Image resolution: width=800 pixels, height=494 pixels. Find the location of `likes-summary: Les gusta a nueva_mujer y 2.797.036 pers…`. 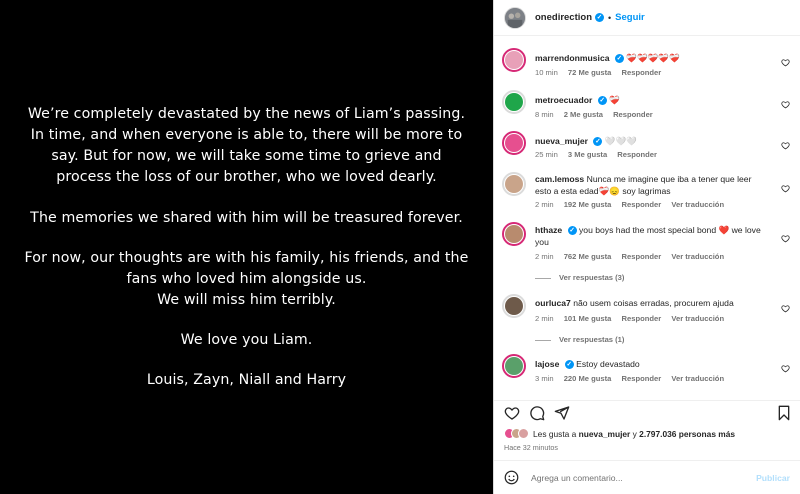

likes-summary: Les gusta a nueva_mujer y 2.797.036 pers… is located at coordinates (619, 433).